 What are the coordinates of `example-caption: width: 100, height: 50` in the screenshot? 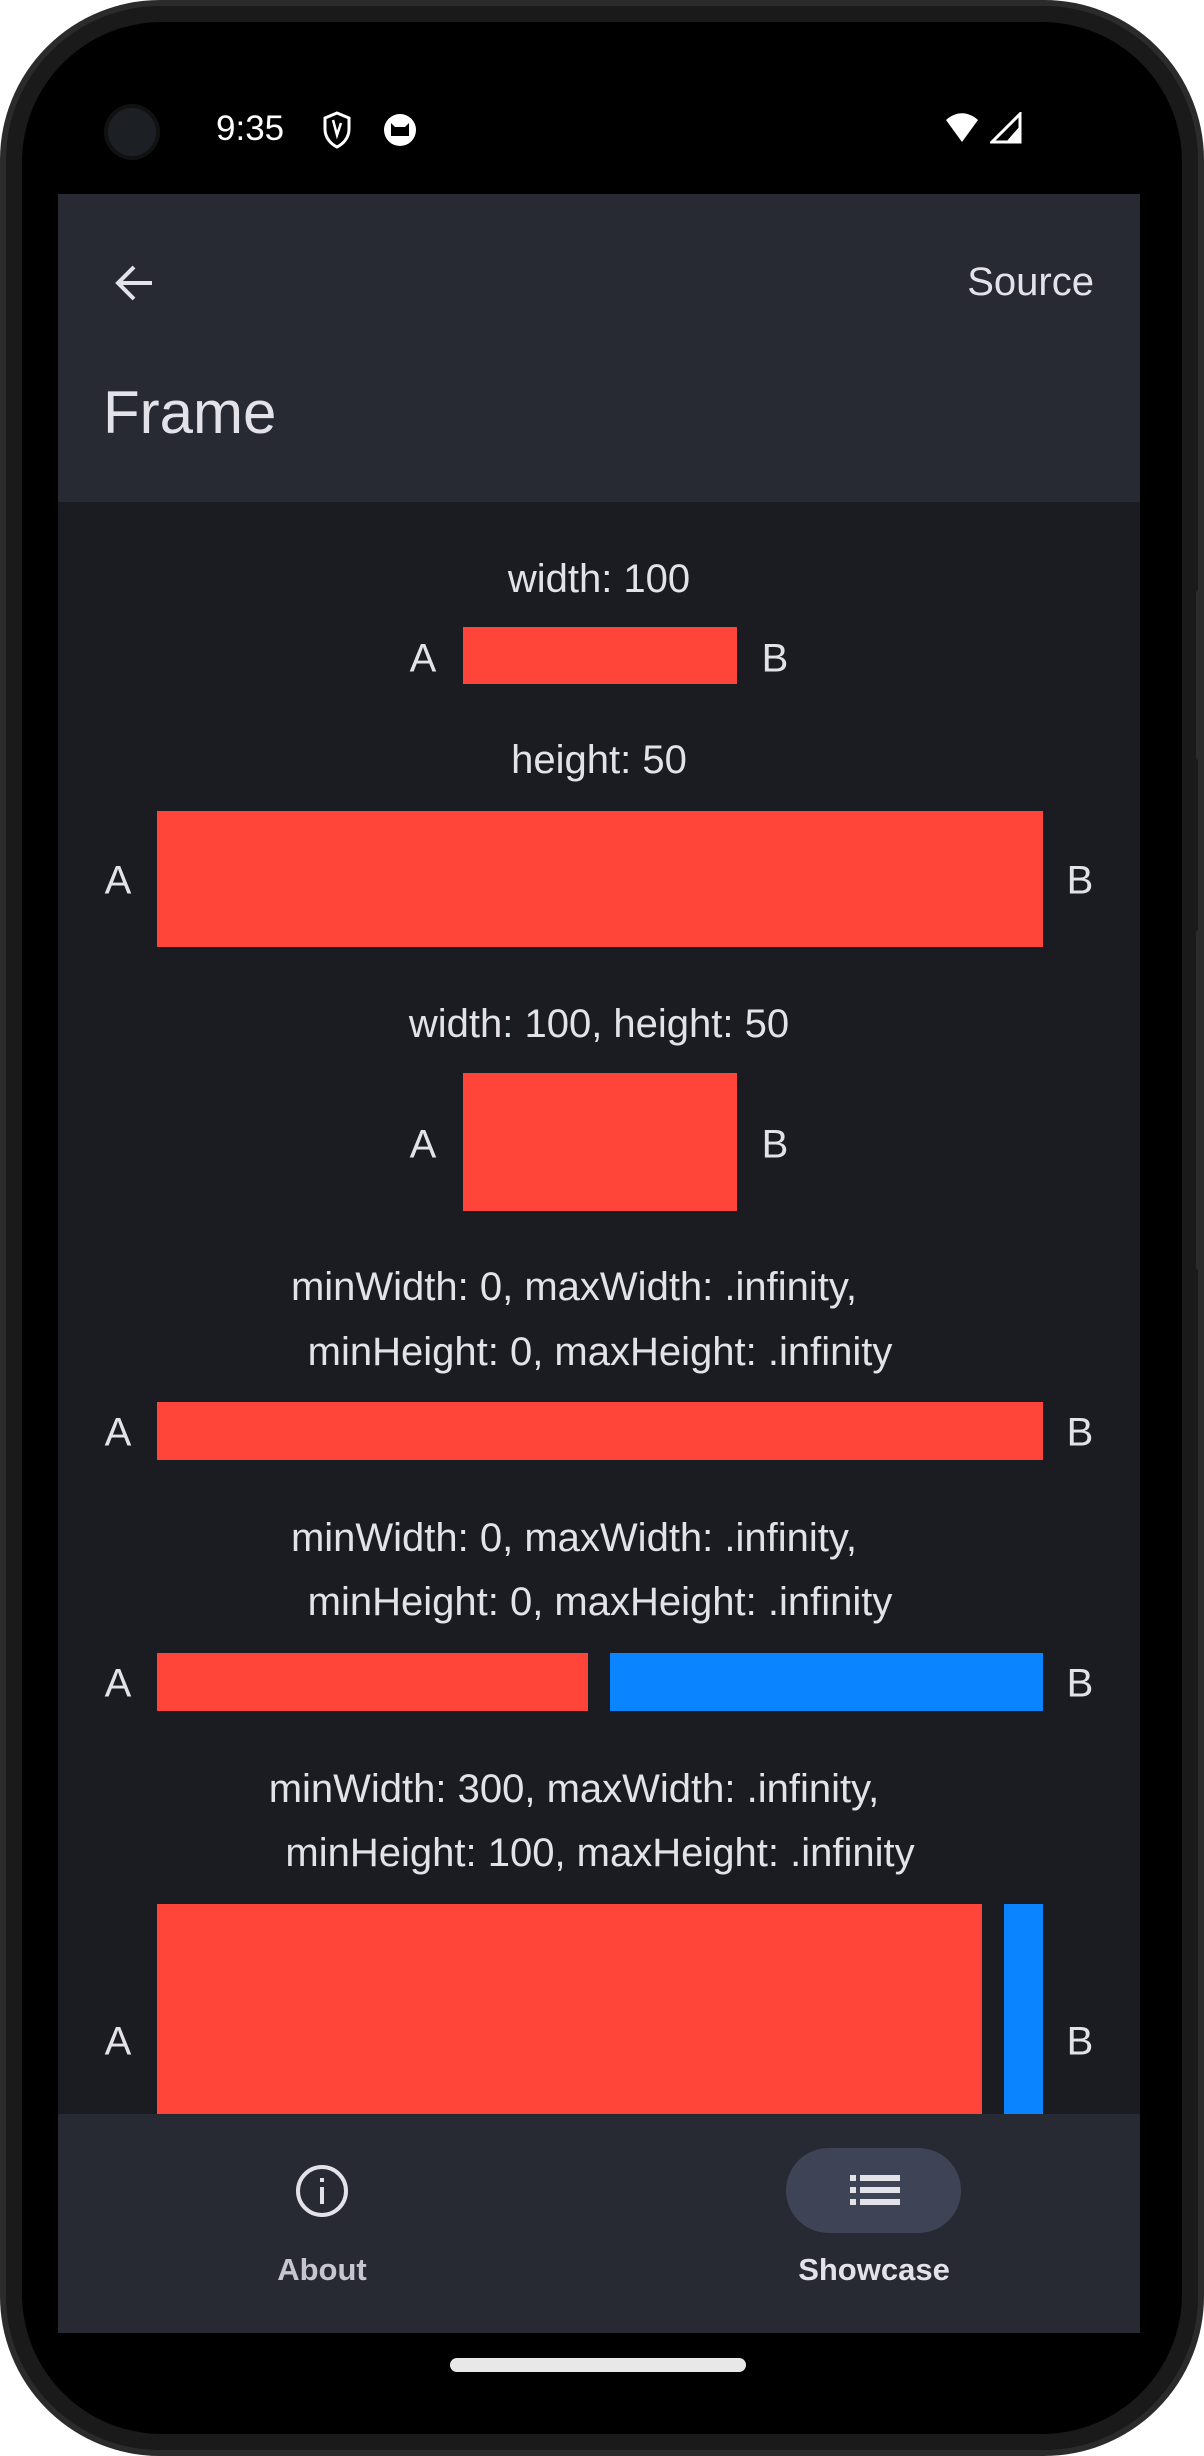 It's located at (599, 1024).